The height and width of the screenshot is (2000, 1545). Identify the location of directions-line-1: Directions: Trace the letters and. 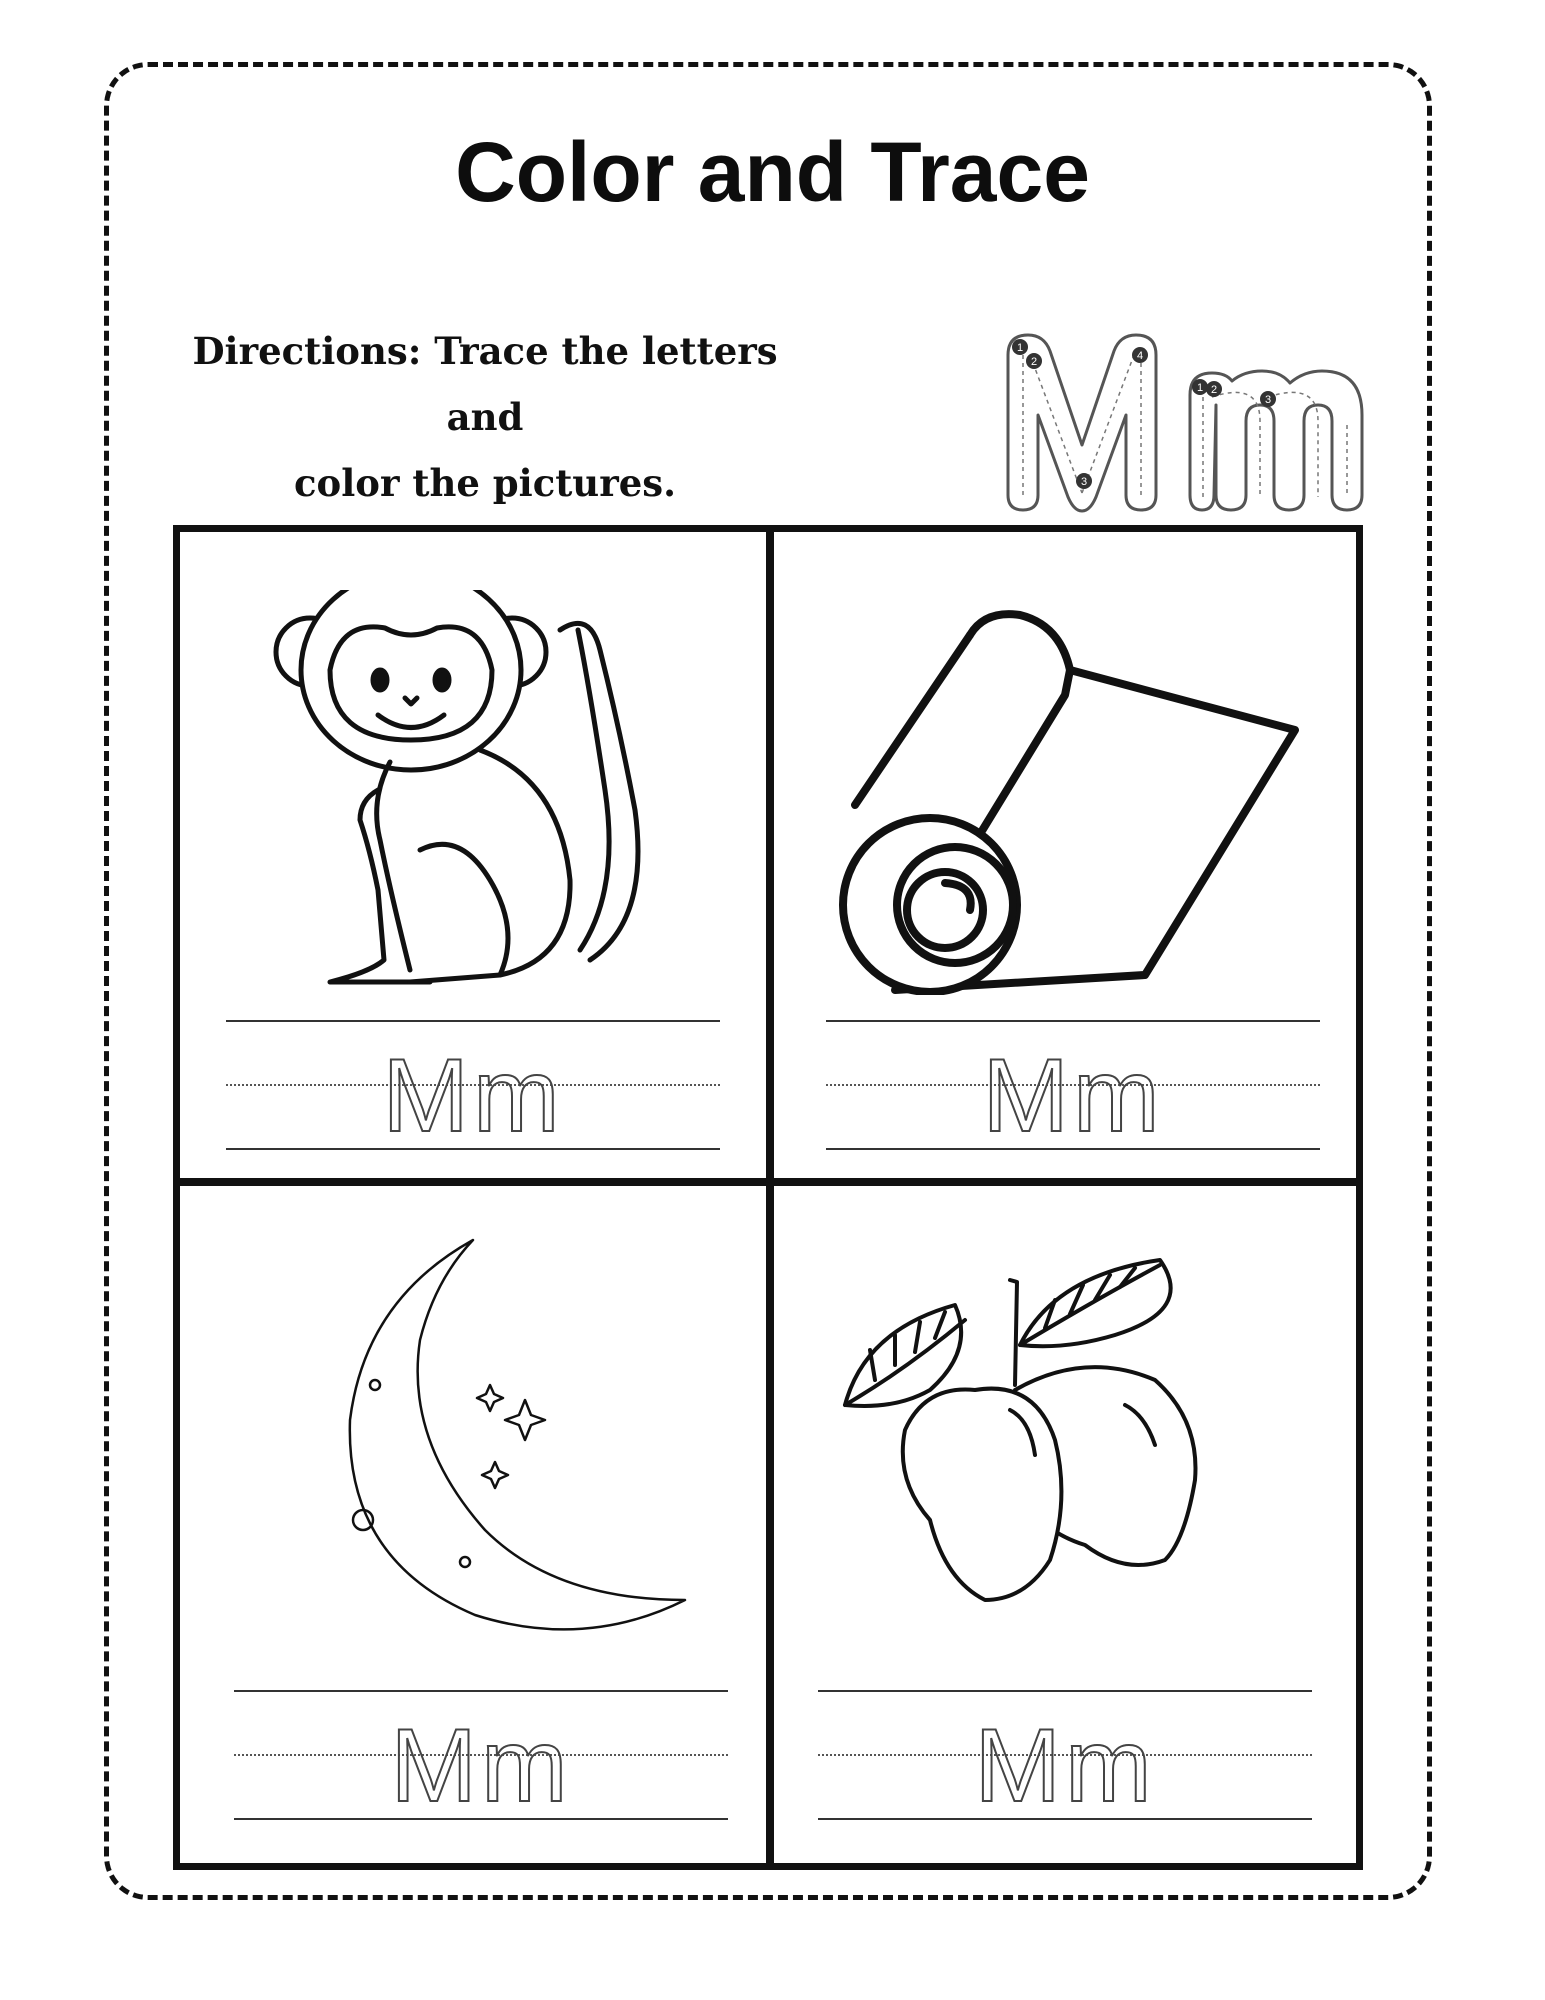
(485, 384).